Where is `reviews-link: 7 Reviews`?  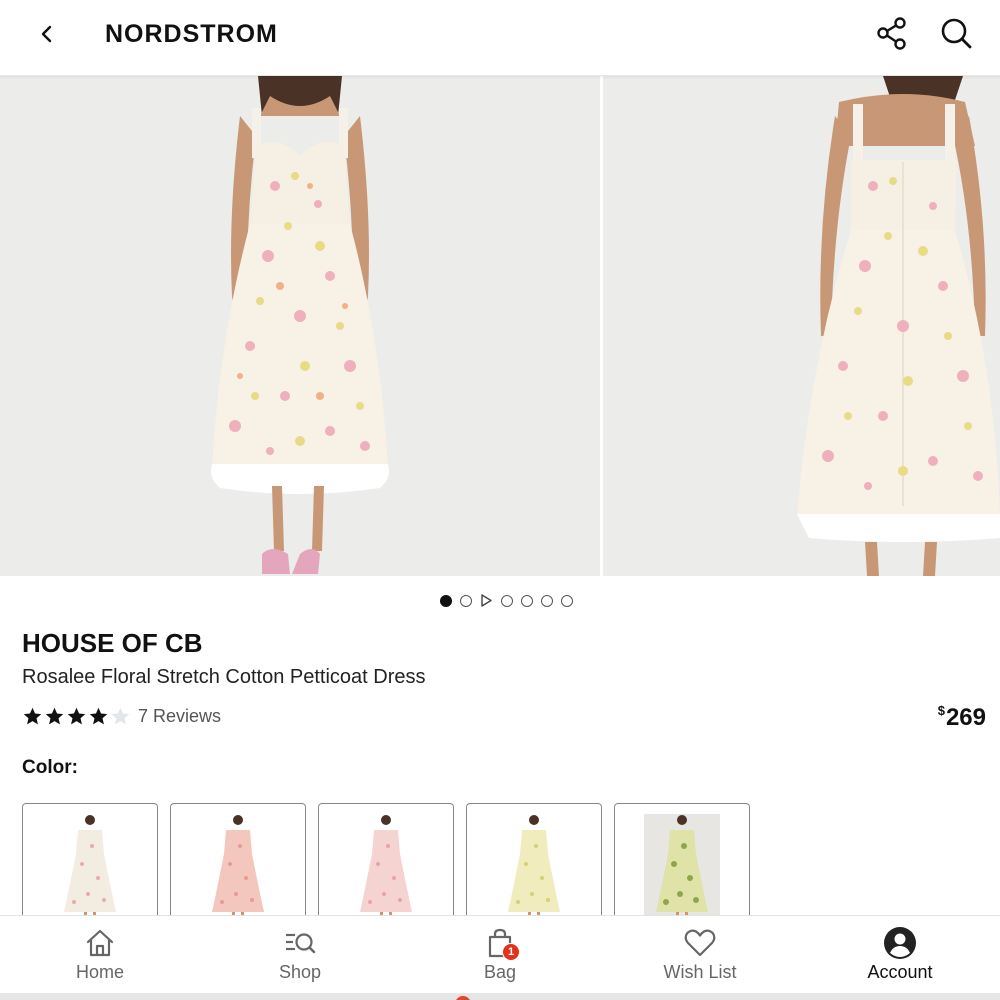 reviews-link: 7 Reviews is located at coordinates (179, 716).